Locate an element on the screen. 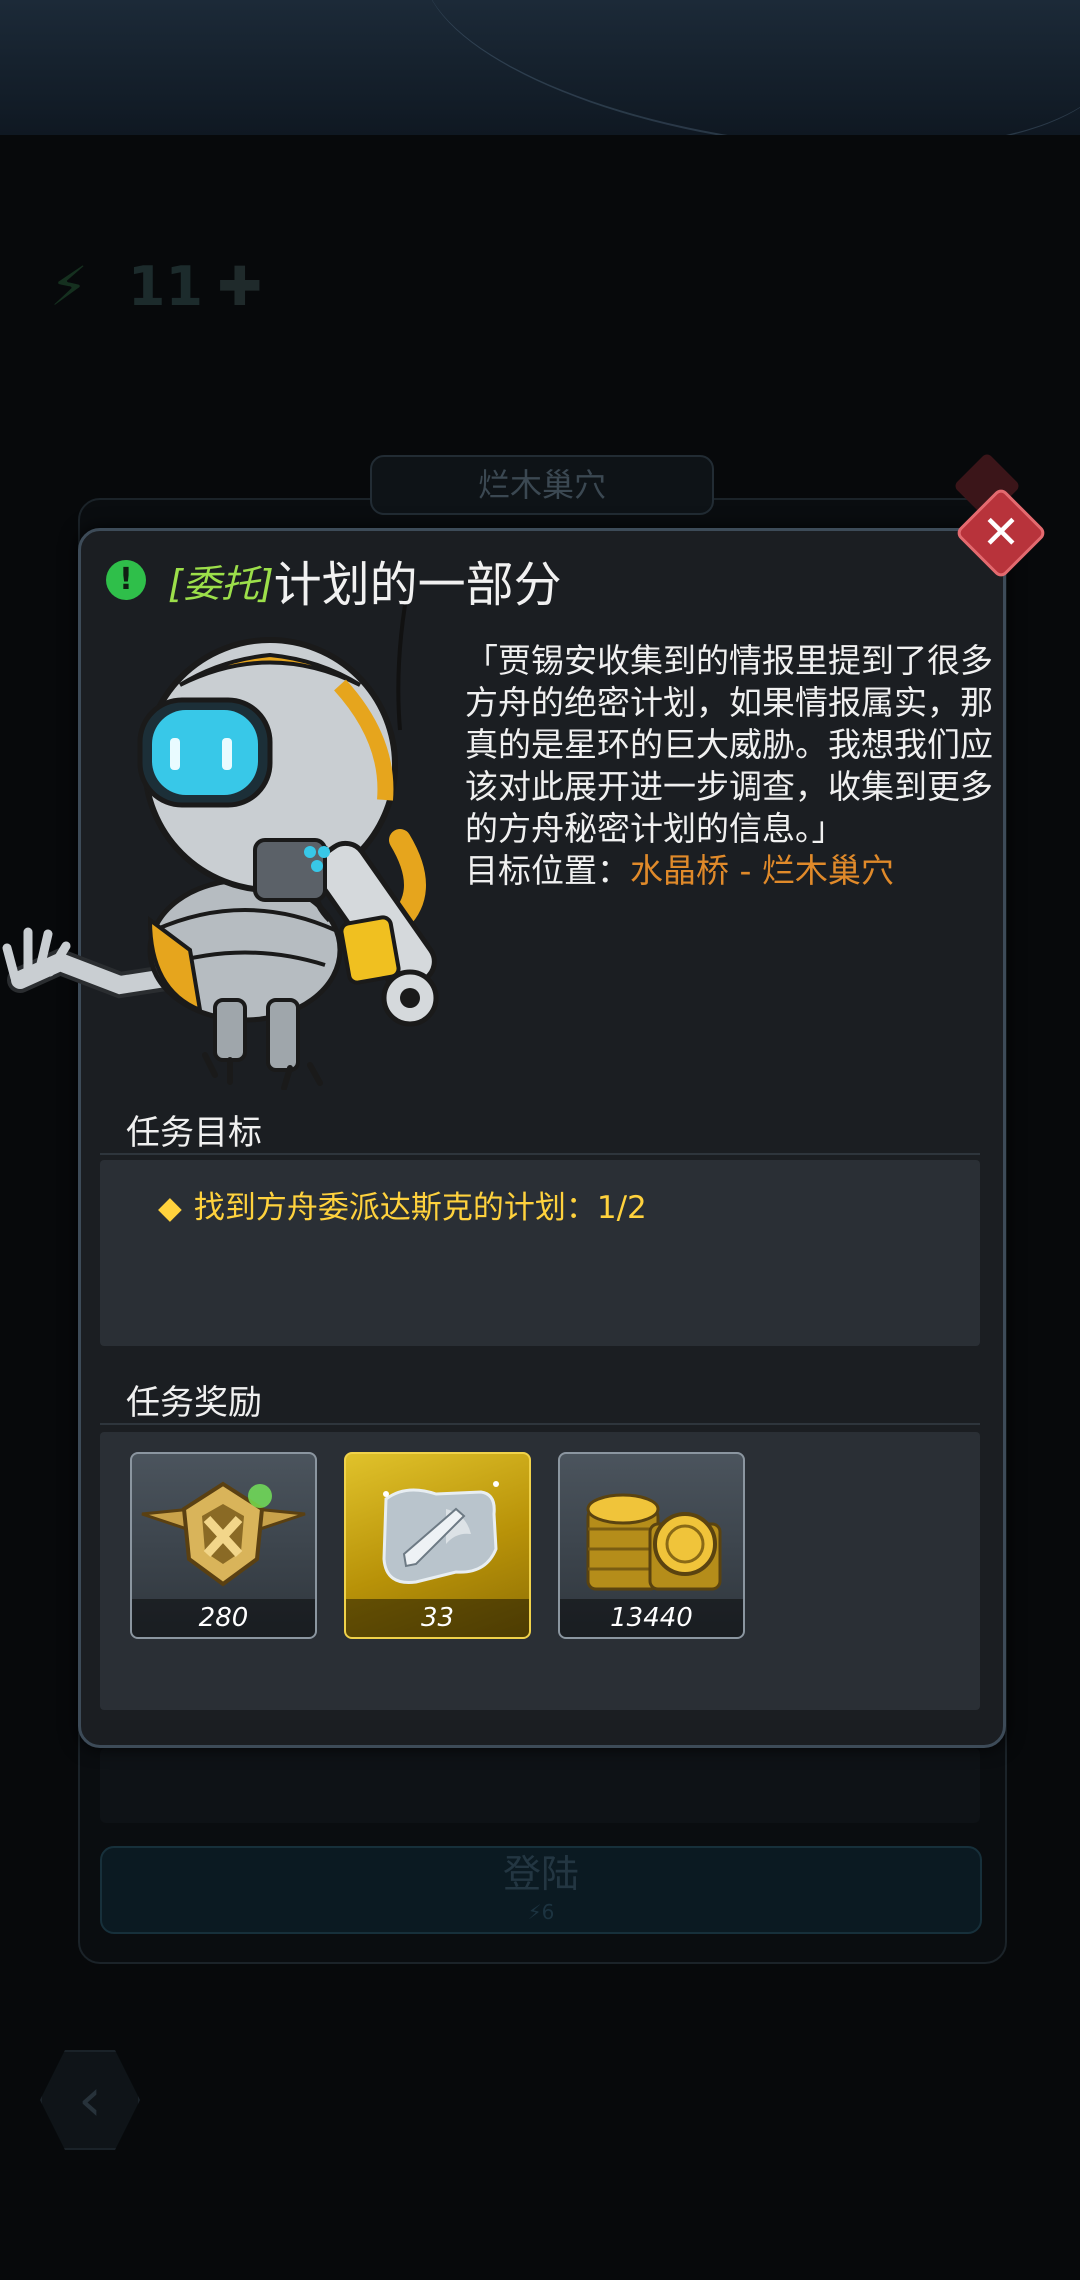 This screenshot has width=1080, height=2280. reward-xp: 280 is located at coordinates (223, 1545).